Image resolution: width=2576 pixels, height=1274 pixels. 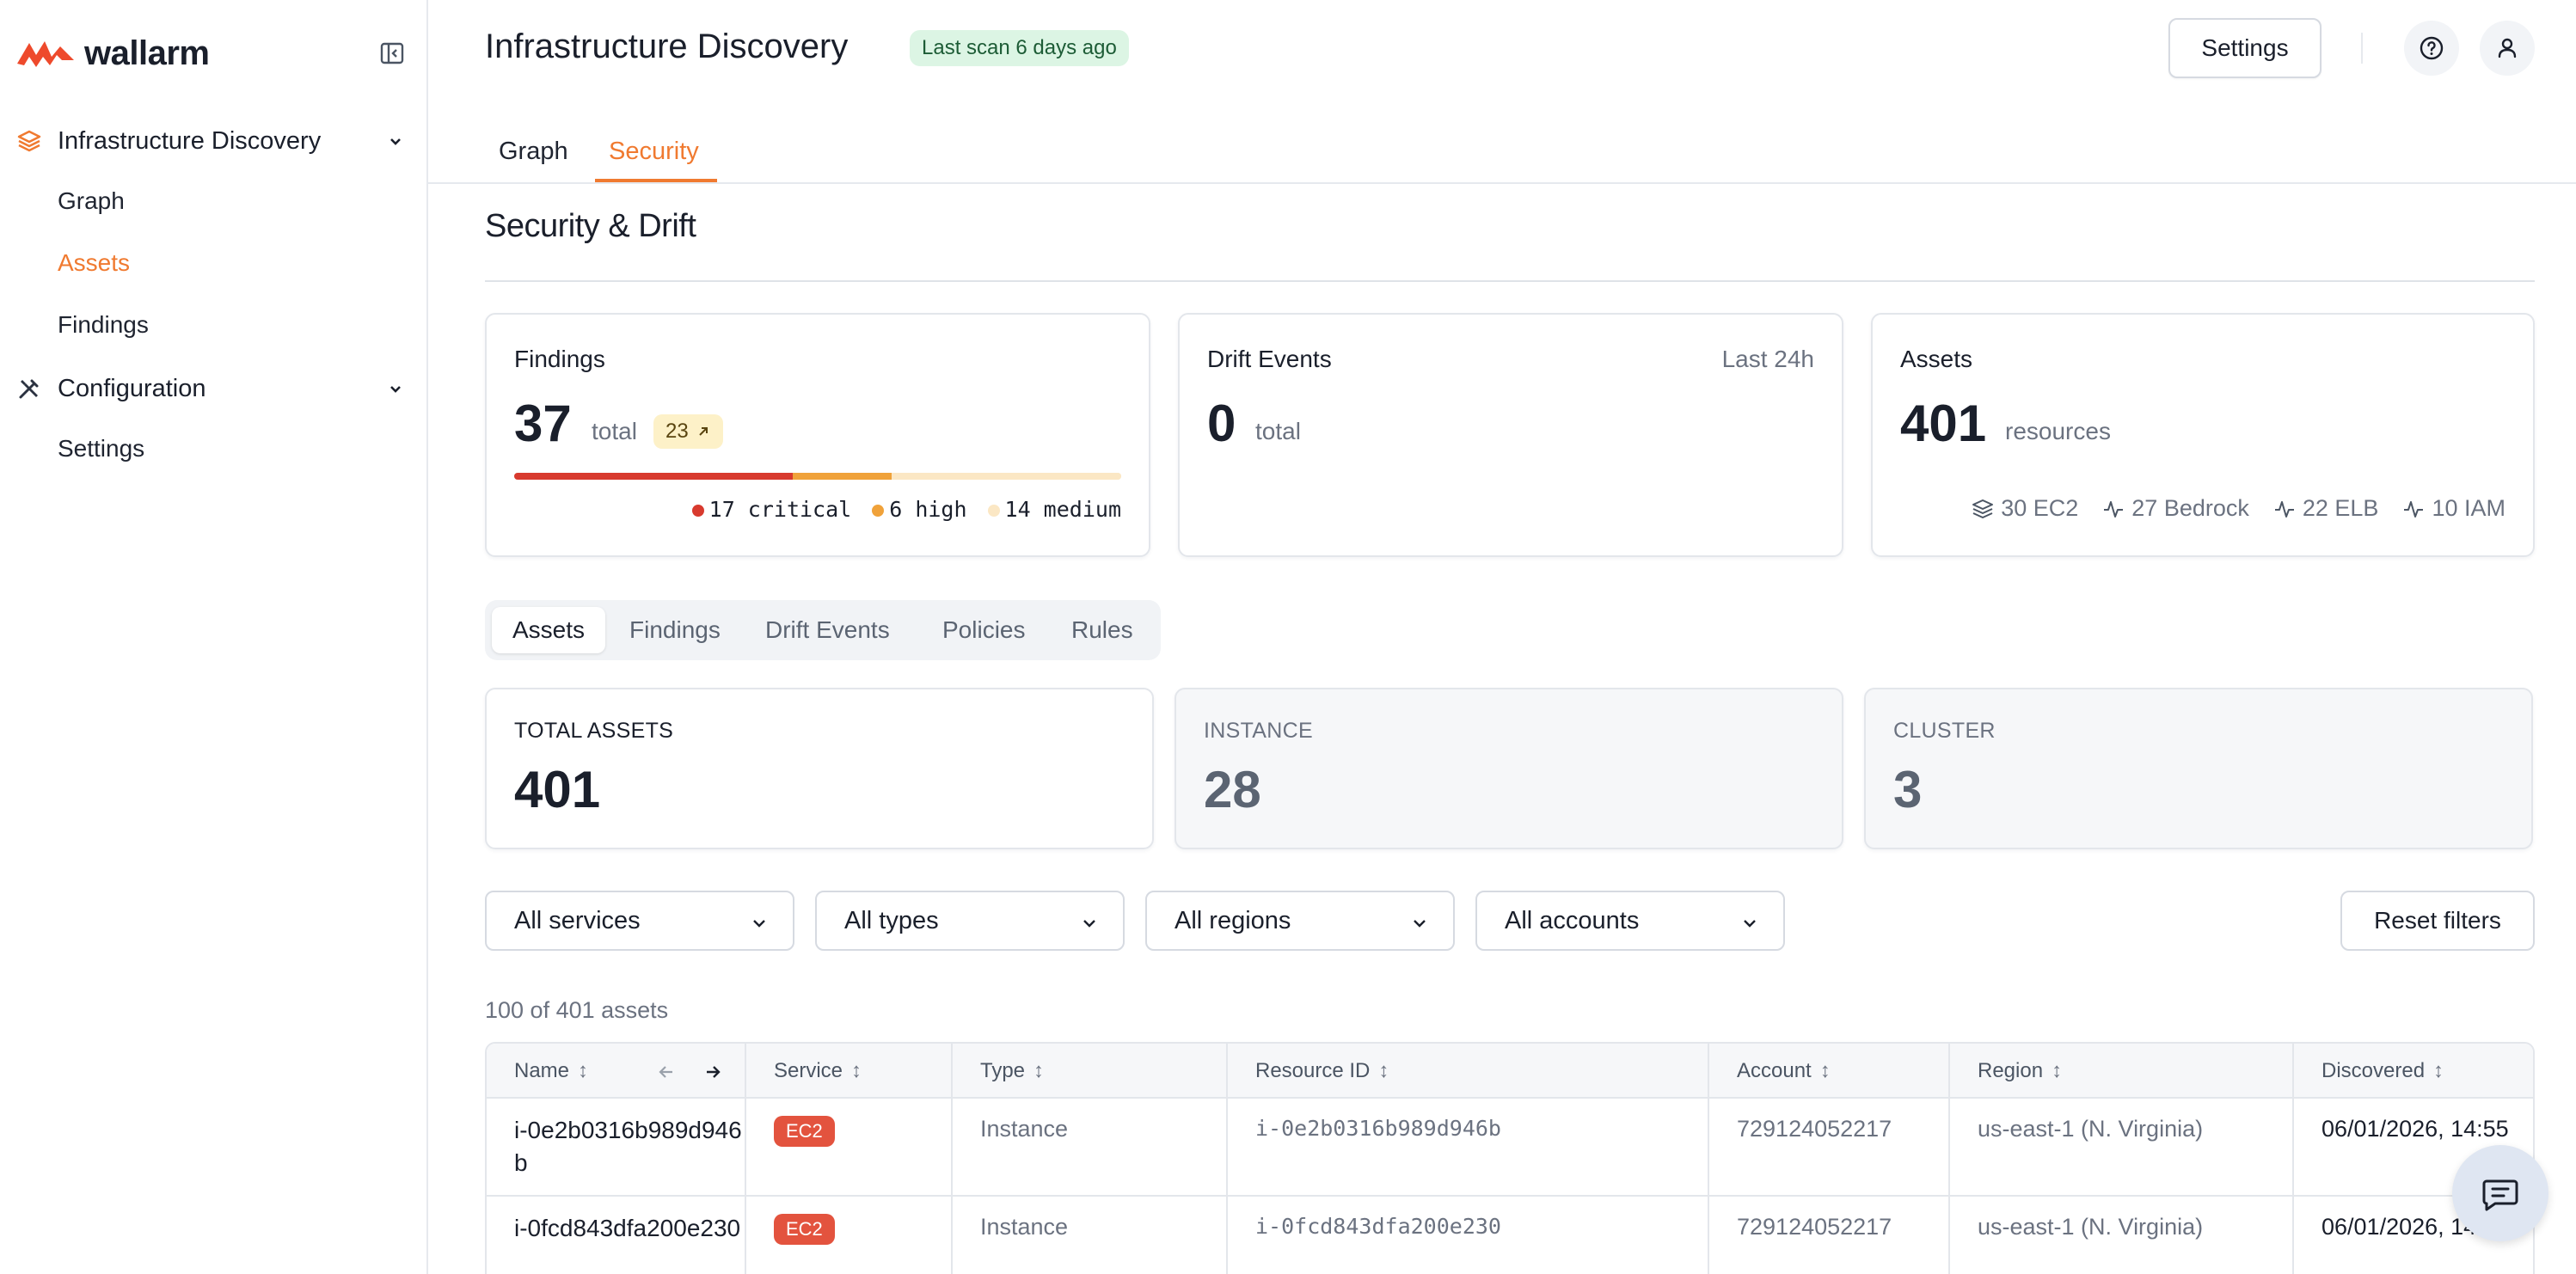 What do you see at coordinates (101, 448) in the screenshot?
I see `sidebar-item-settings: Settings` at bounding box center [101, 448].